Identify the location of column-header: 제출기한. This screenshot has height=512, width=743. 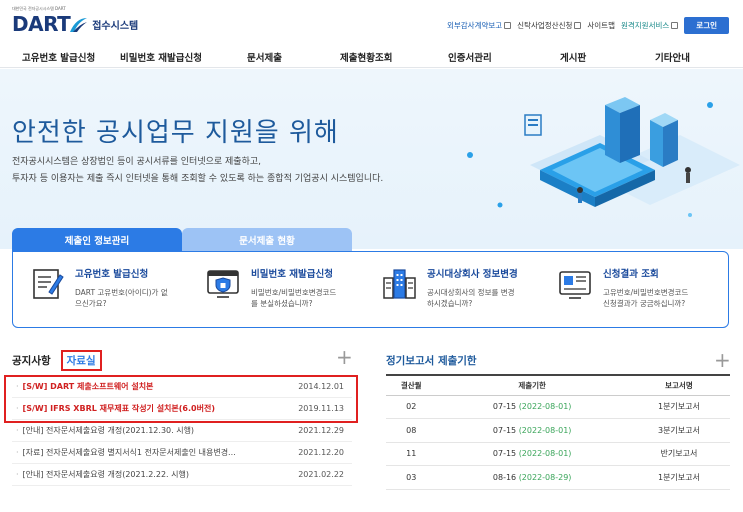
(532, 385).